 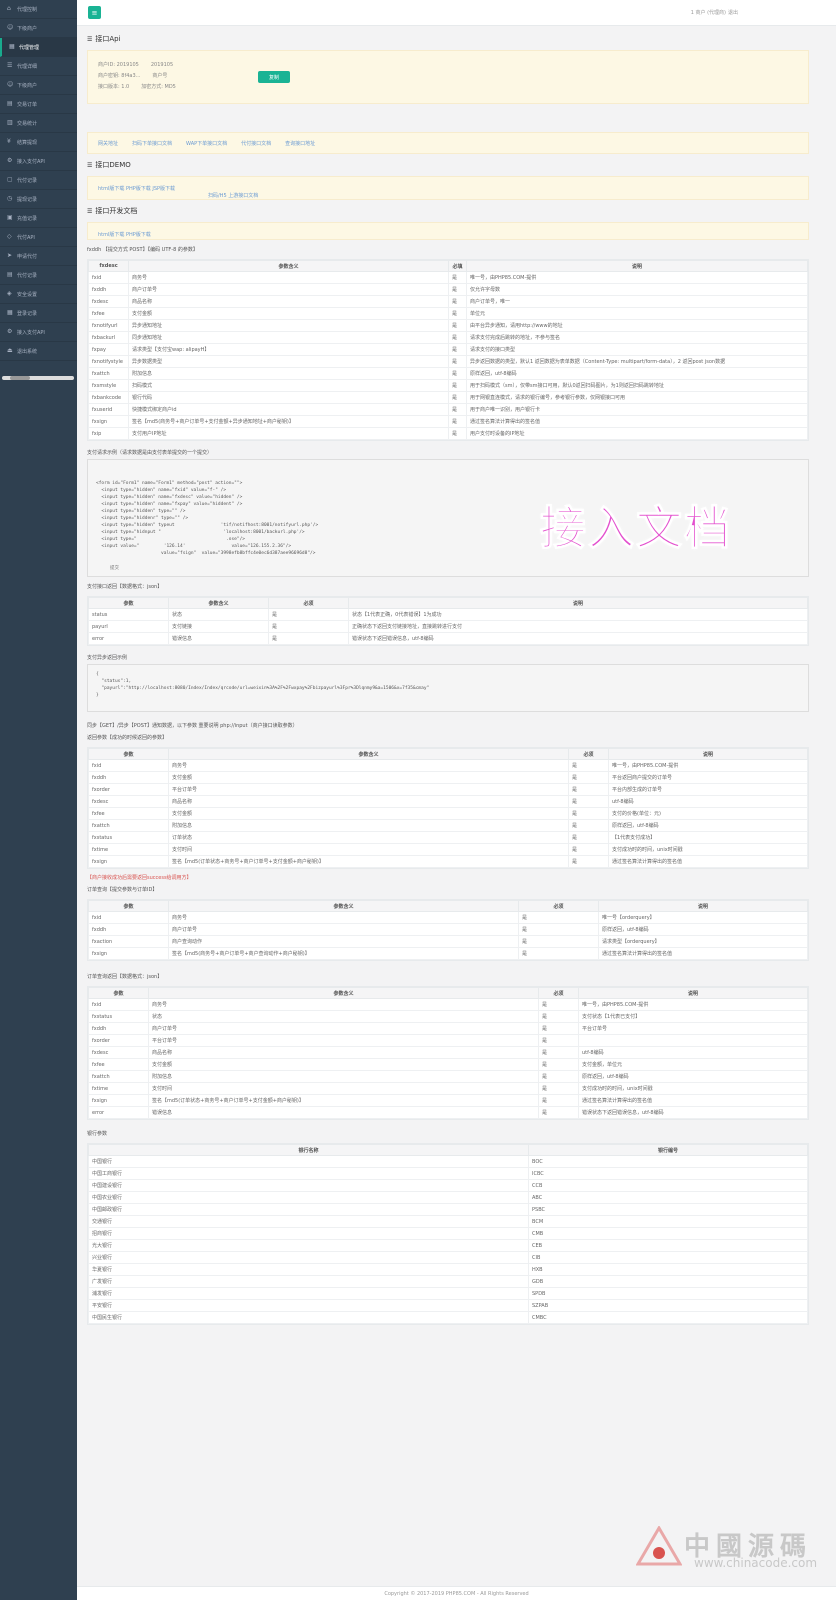 What do you see at coordinates (38, 180) in the screenshot?
I see `sidebar-item-9: ▢ 代付记录` at bounding box center [38, 180].